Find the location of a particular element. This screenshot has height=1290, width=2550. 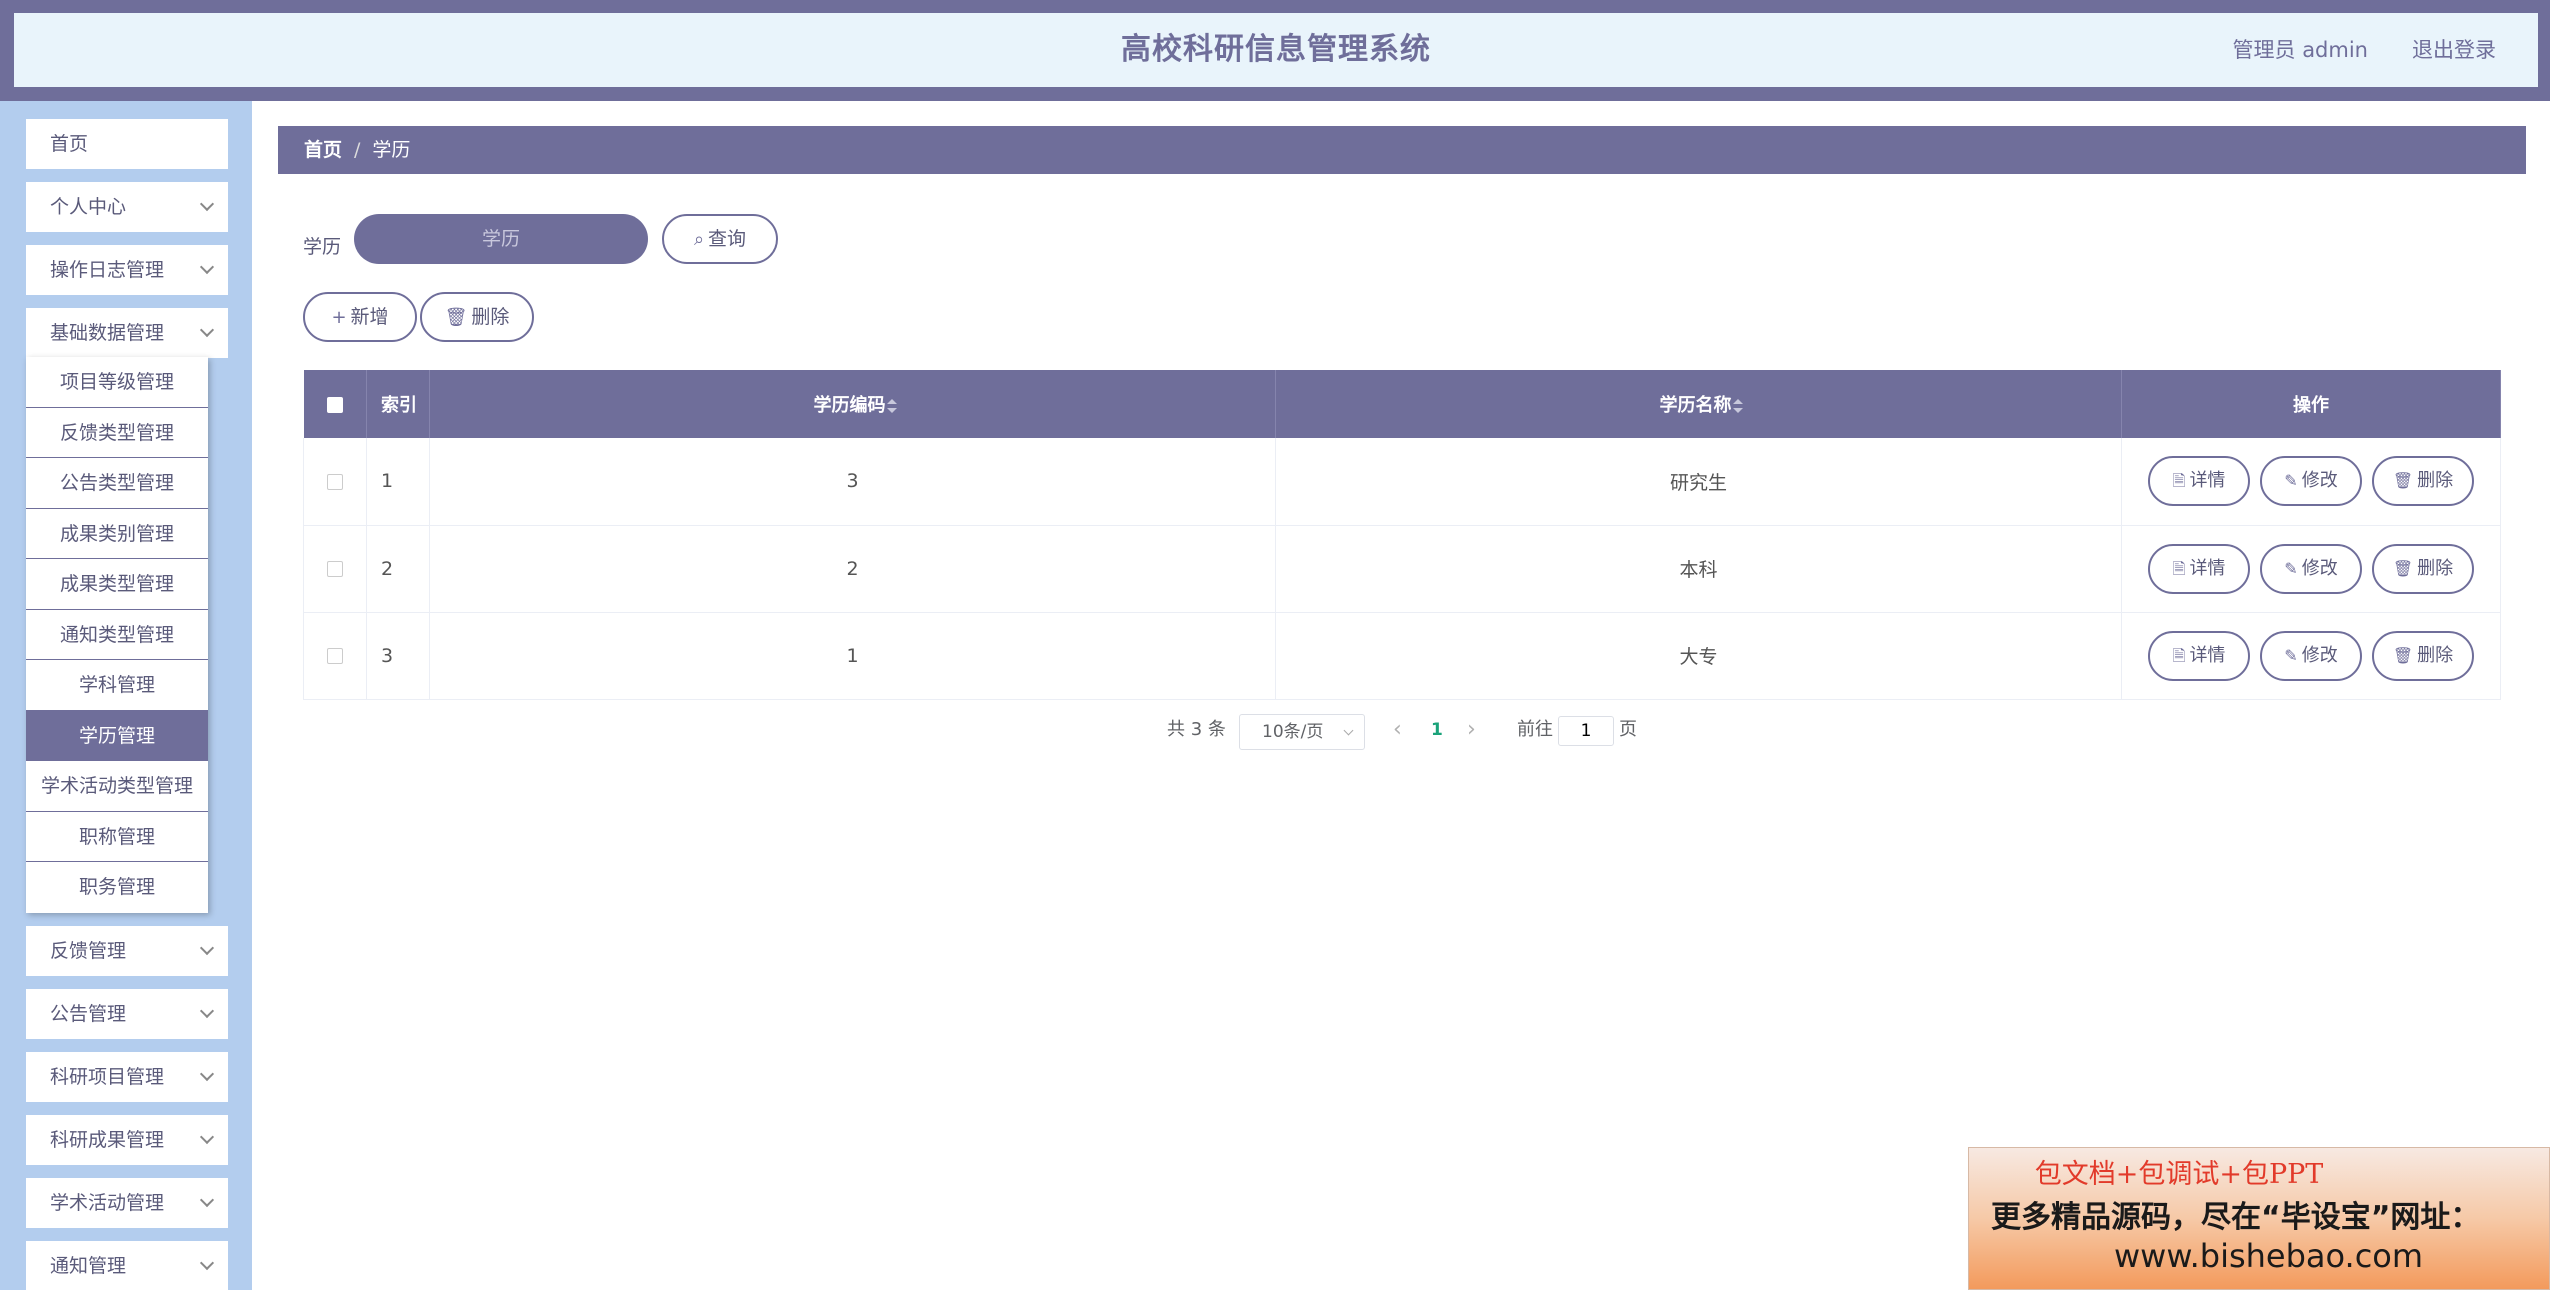

table-row: 1 3 研究生 🗎︎ 详情 ✎ 修改 🗑︎ 删除 is located at coordinates (1402, 482).